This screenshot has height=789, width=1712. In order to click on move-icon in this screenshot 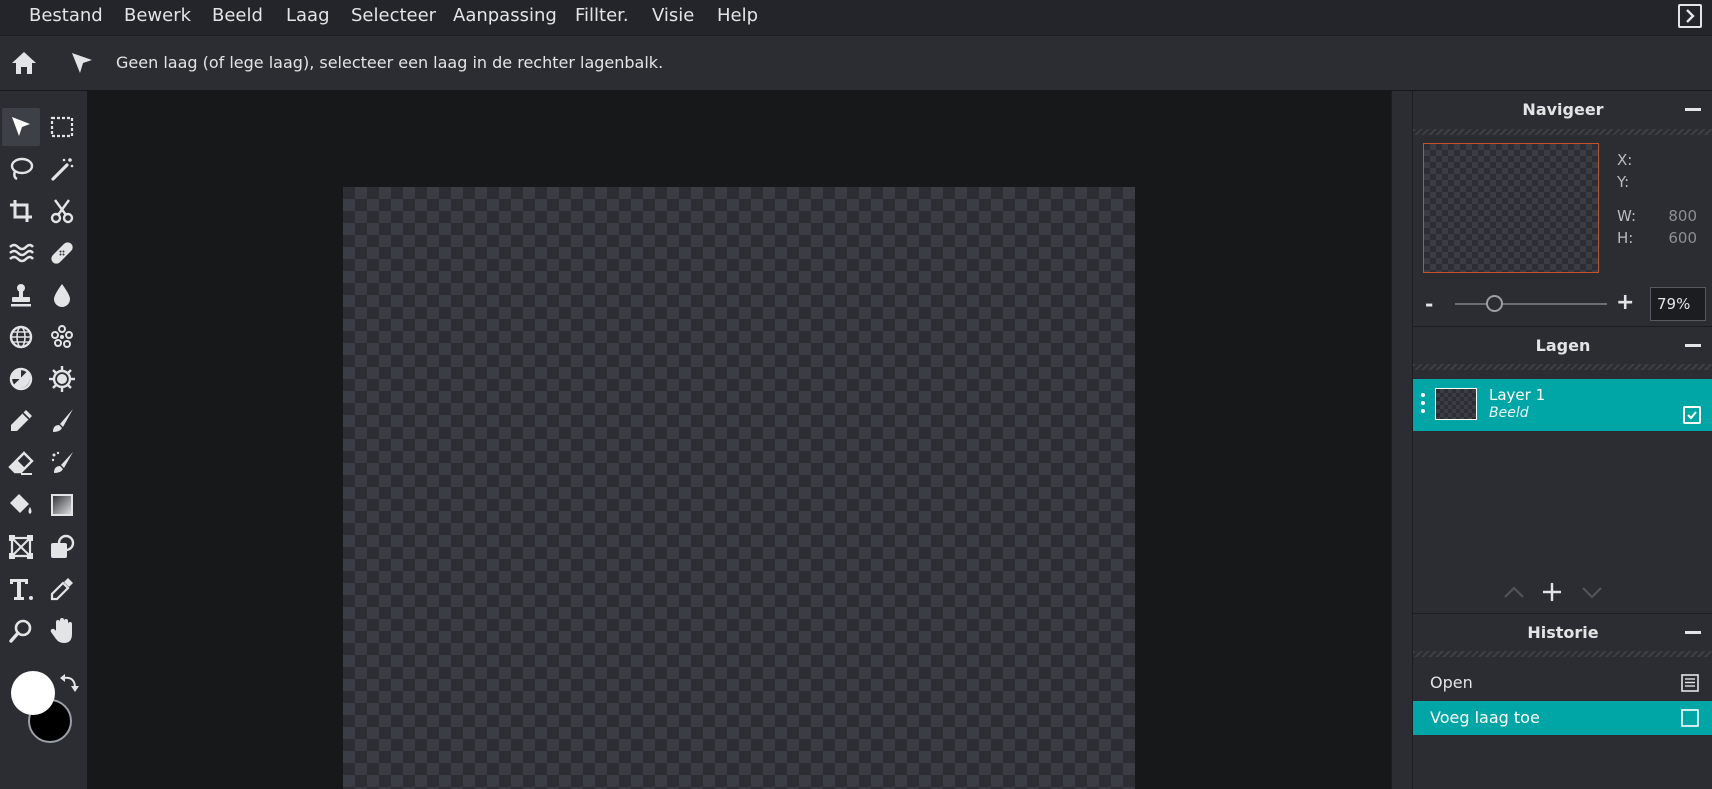, I will do `click(21, 126)`.